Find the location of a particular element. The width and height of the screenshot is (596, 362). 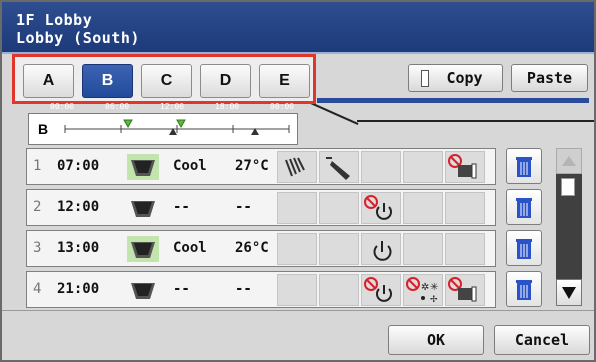

scroll-up-button is located at coordinates (569, 161).